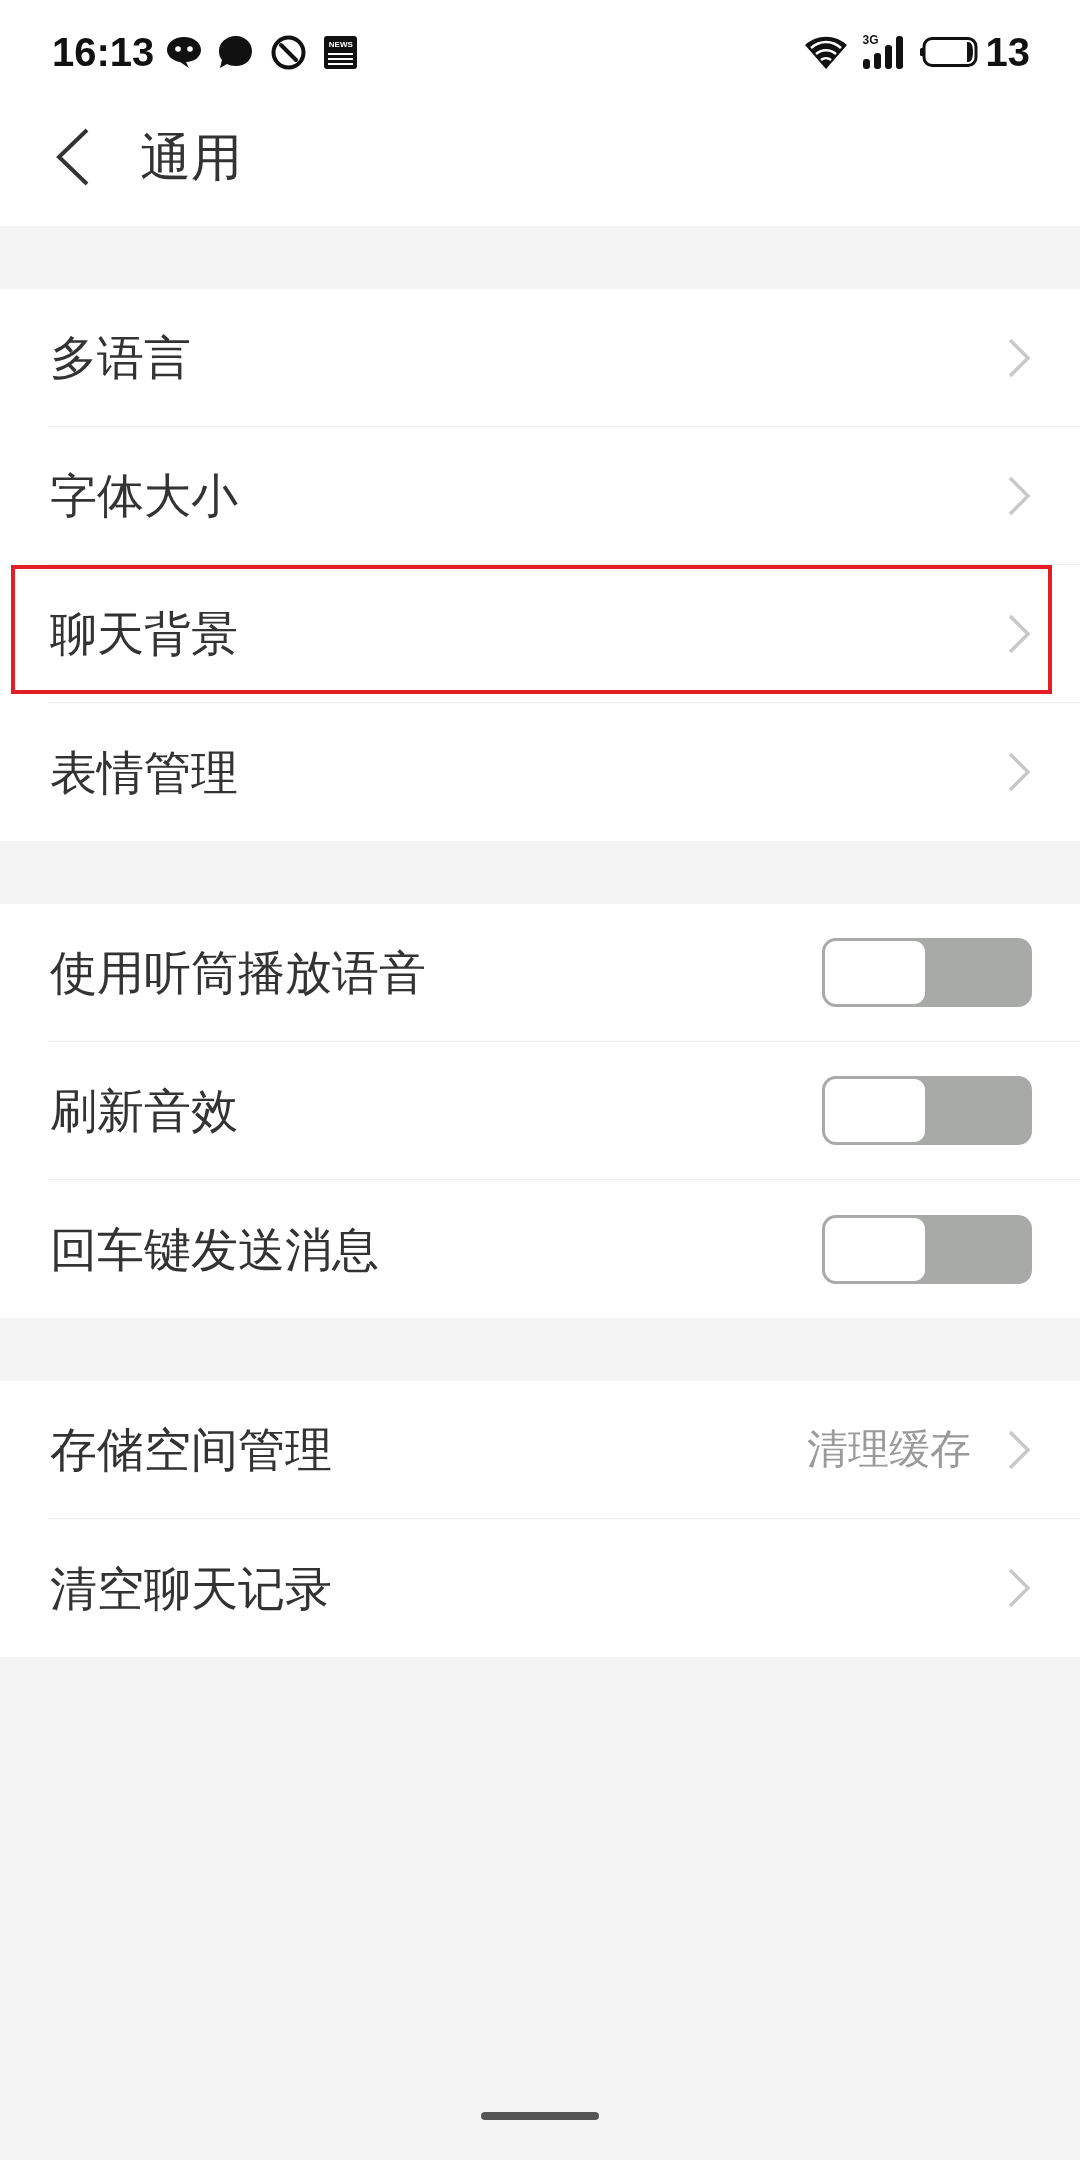 Image resolution: width=1080 pixels, height=2160 pixels. I want to click on menu-item: 表情管理, so click(564, 772).